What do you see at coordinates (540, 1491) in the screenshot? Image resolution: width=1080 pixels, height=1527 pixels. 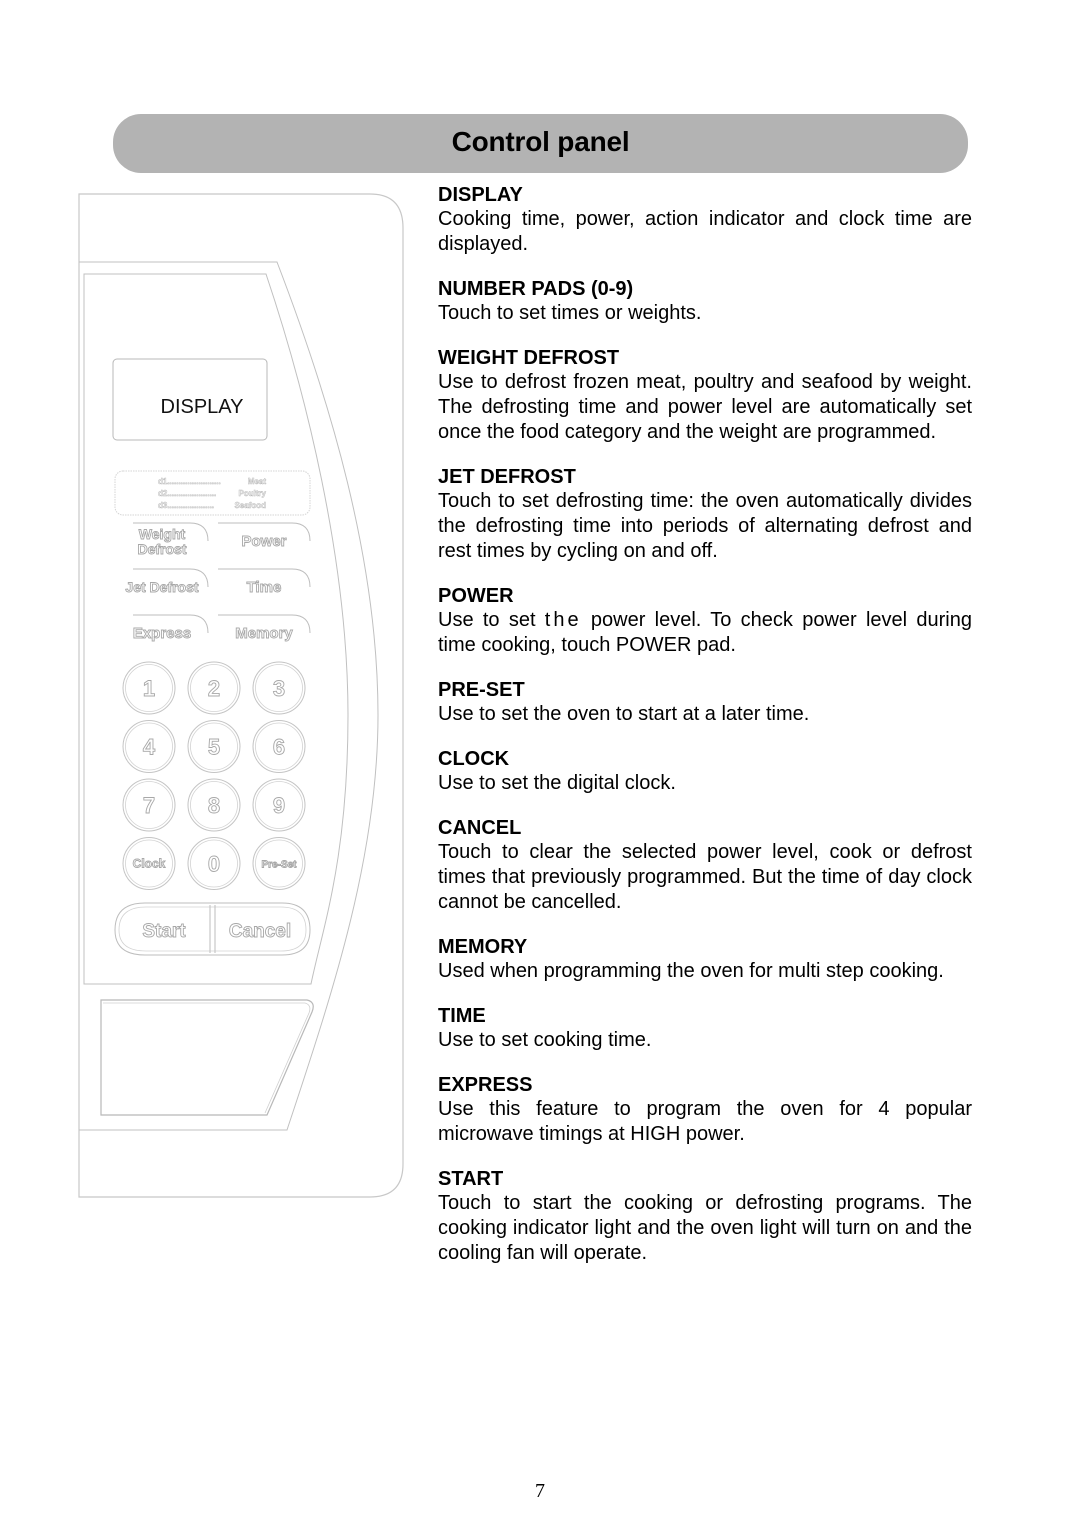 I see `page-number: 7` at bounding box center [540, 1491].